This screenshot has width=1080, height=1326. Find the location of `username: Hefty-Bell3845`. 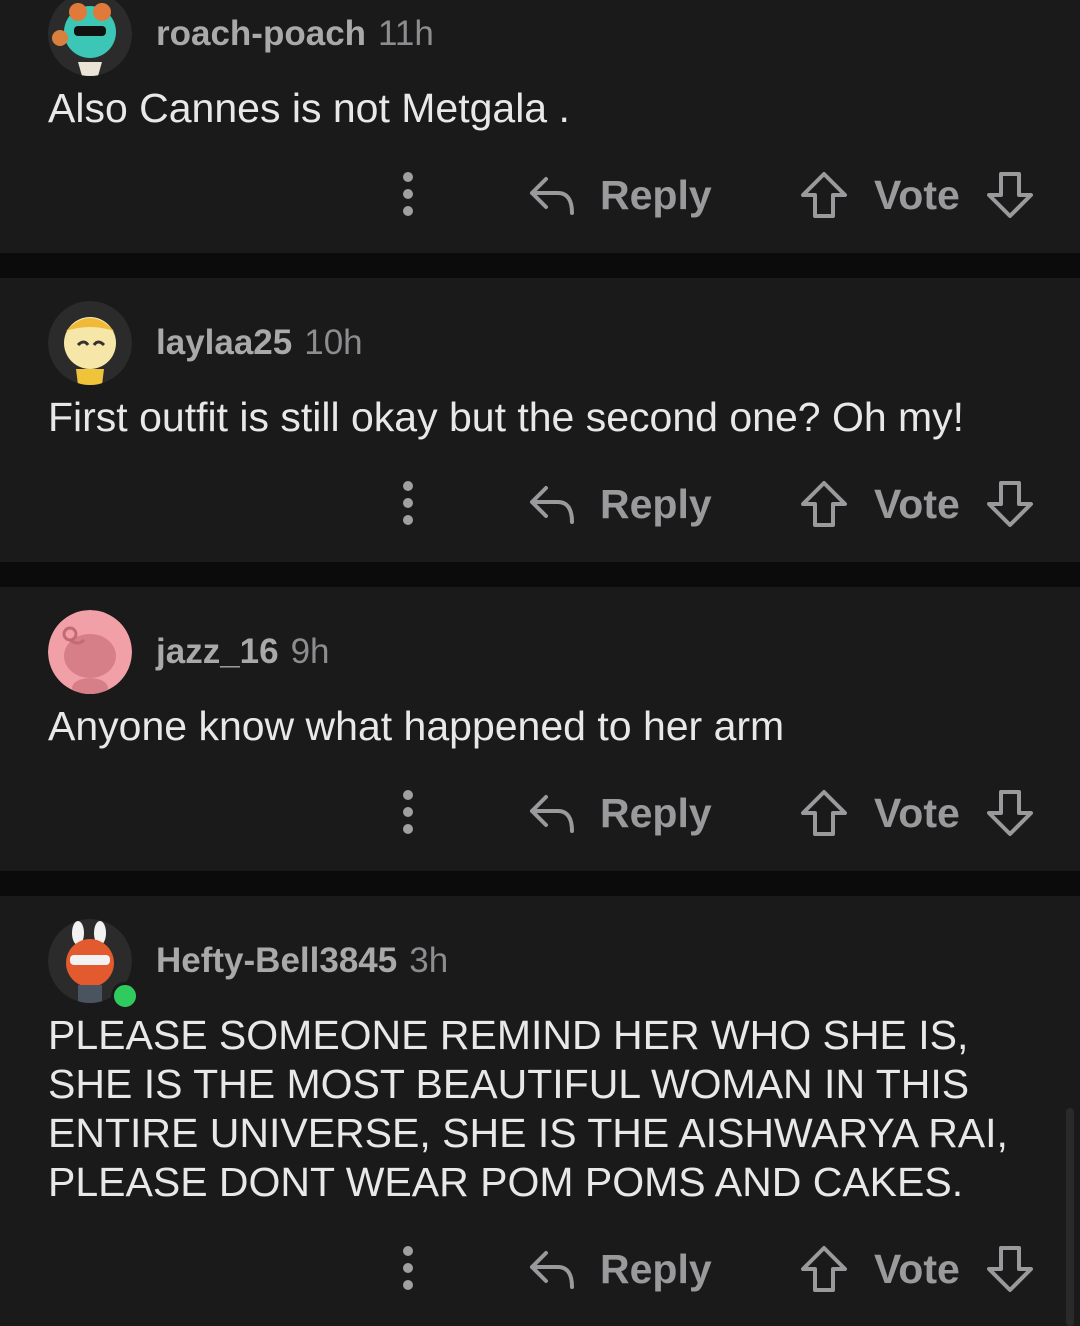

username: Hefty-Bell3845 is located at coordinates (276, 961).